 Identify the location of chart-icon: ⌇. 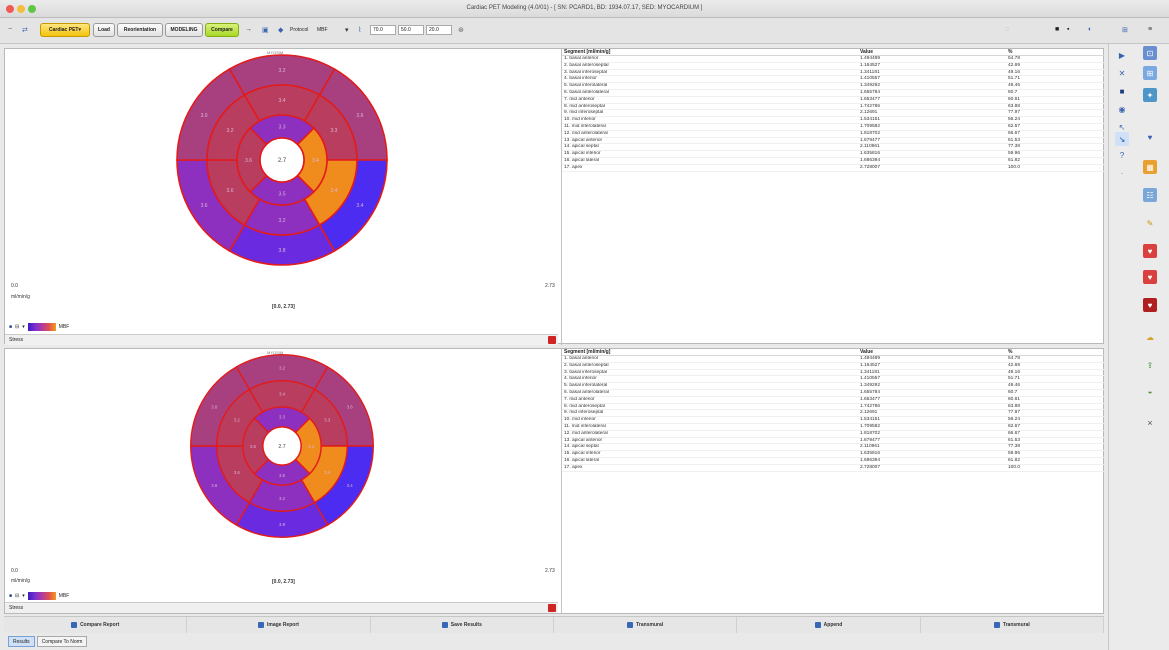
(359, 30).